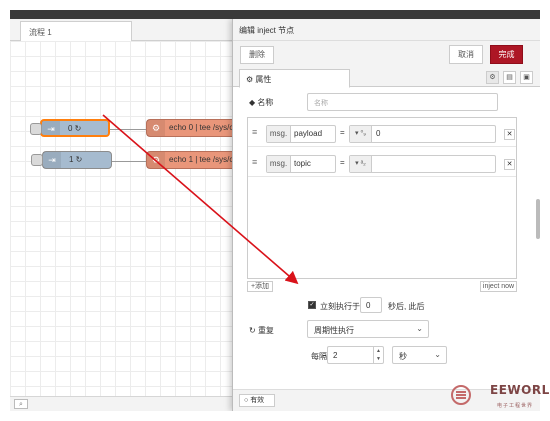 The height and width of the screenshot is (421, 550). I want to click on watermark: EEWORLD 电子工程世界, so click(500, 397).